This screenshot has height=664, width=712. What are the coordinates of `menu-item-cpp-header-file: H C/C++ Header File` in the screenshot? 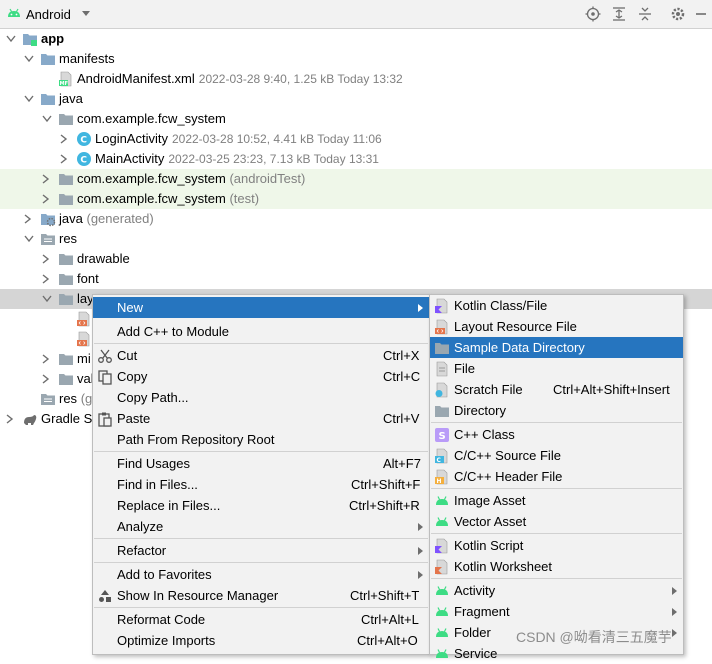 It's located at (556, 476).